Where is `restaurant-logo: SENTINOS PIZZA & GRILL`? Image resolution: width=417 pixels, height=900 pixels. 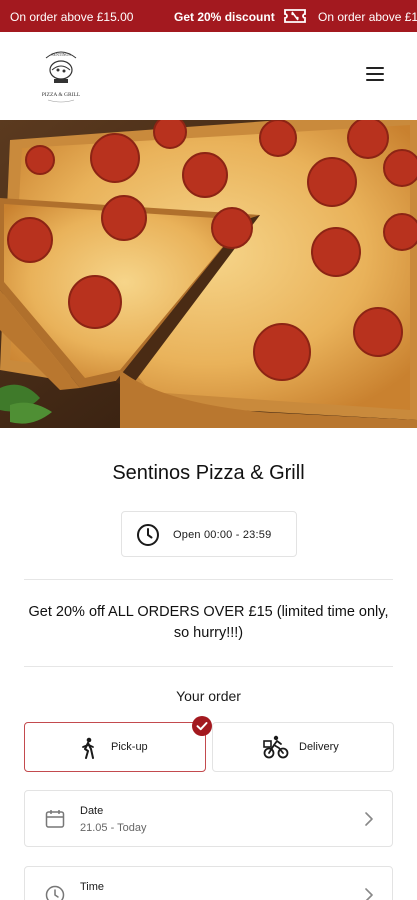
restaurant-logo: SENTINOS PIZZA & GRILL is located at coordinates (61, 75).